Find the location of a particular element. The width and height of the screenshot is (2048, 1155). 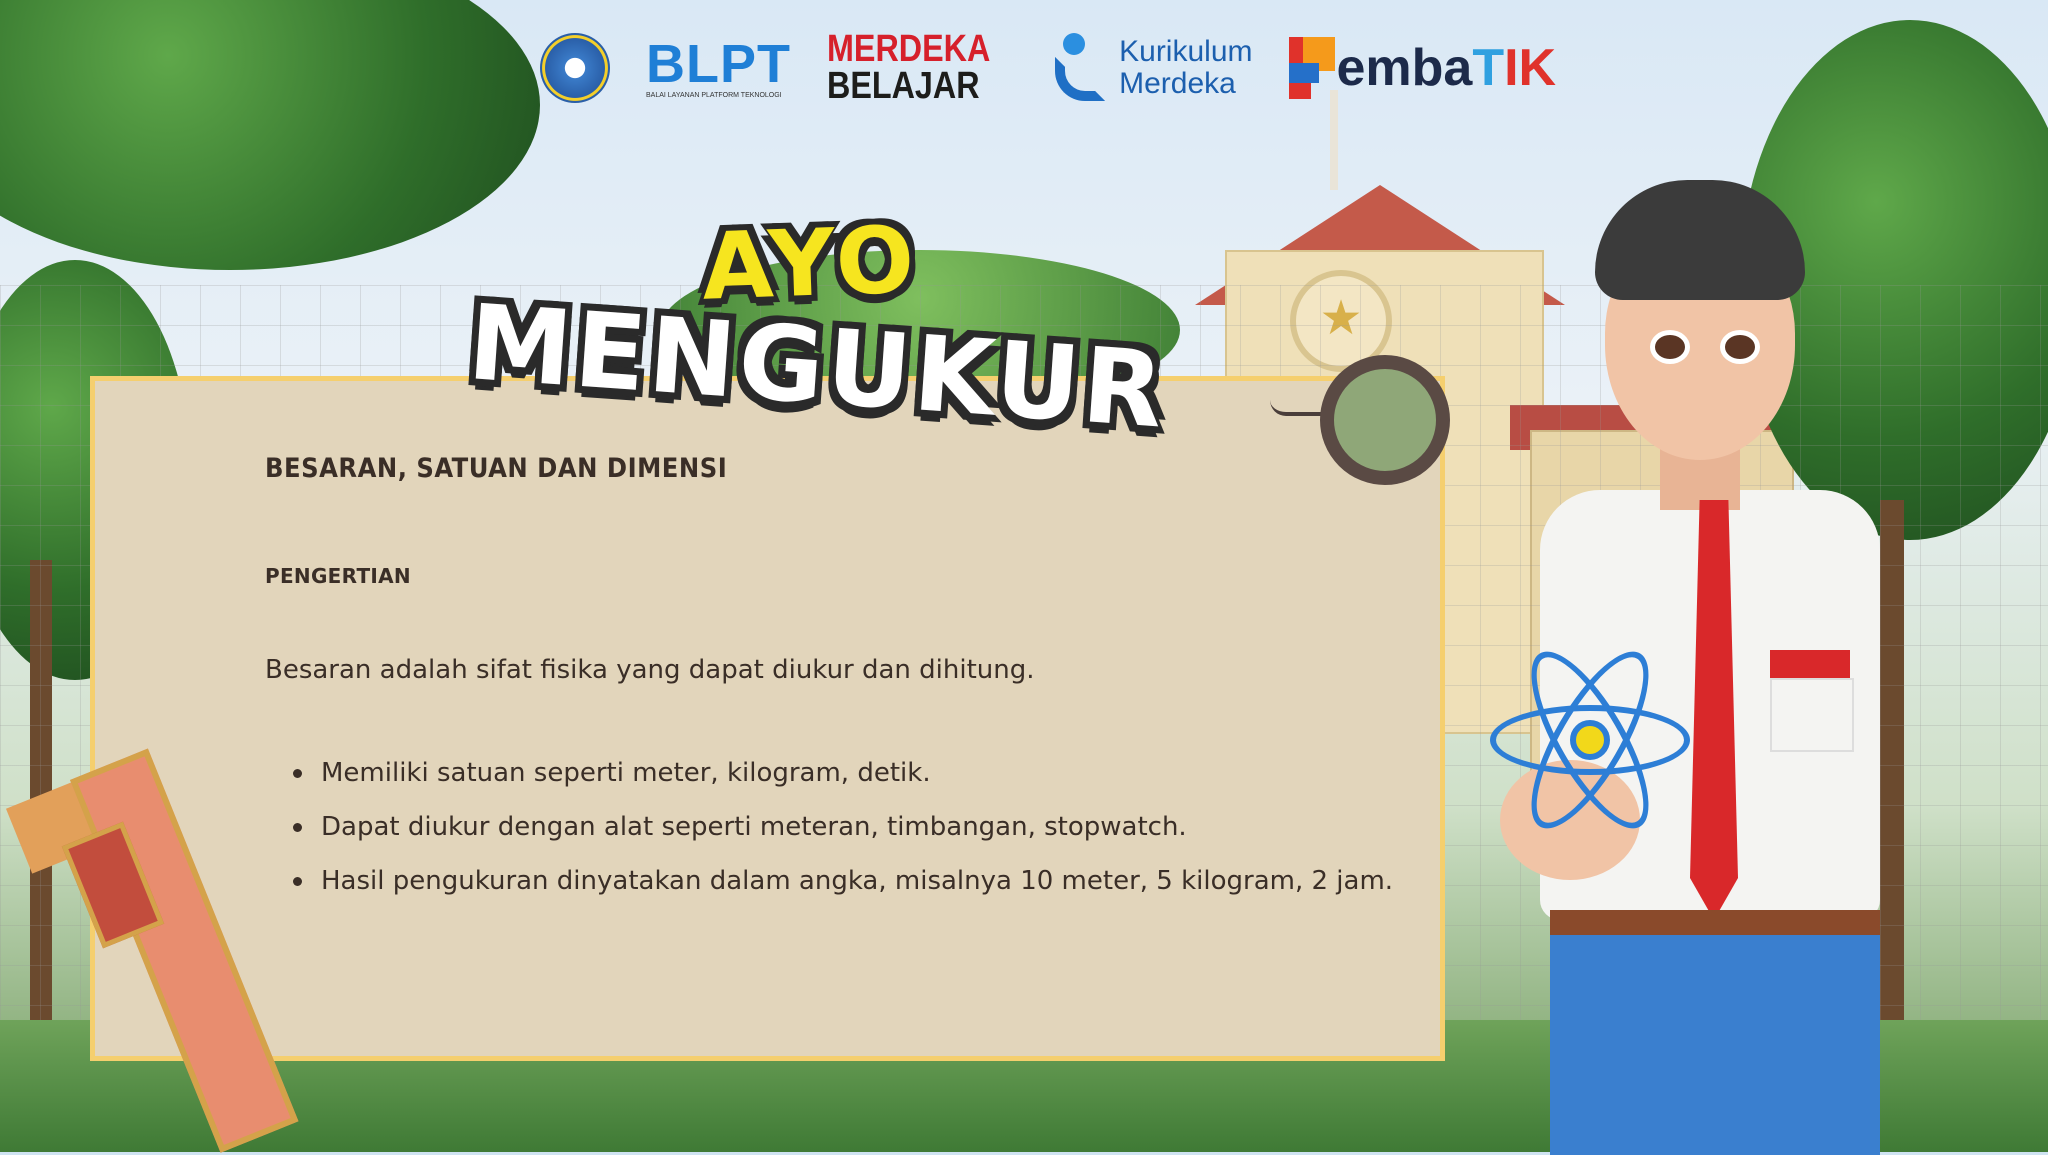

merdeka-belajar-logo: MERDEKA BELAJAR is located at coordinates (923, 67).